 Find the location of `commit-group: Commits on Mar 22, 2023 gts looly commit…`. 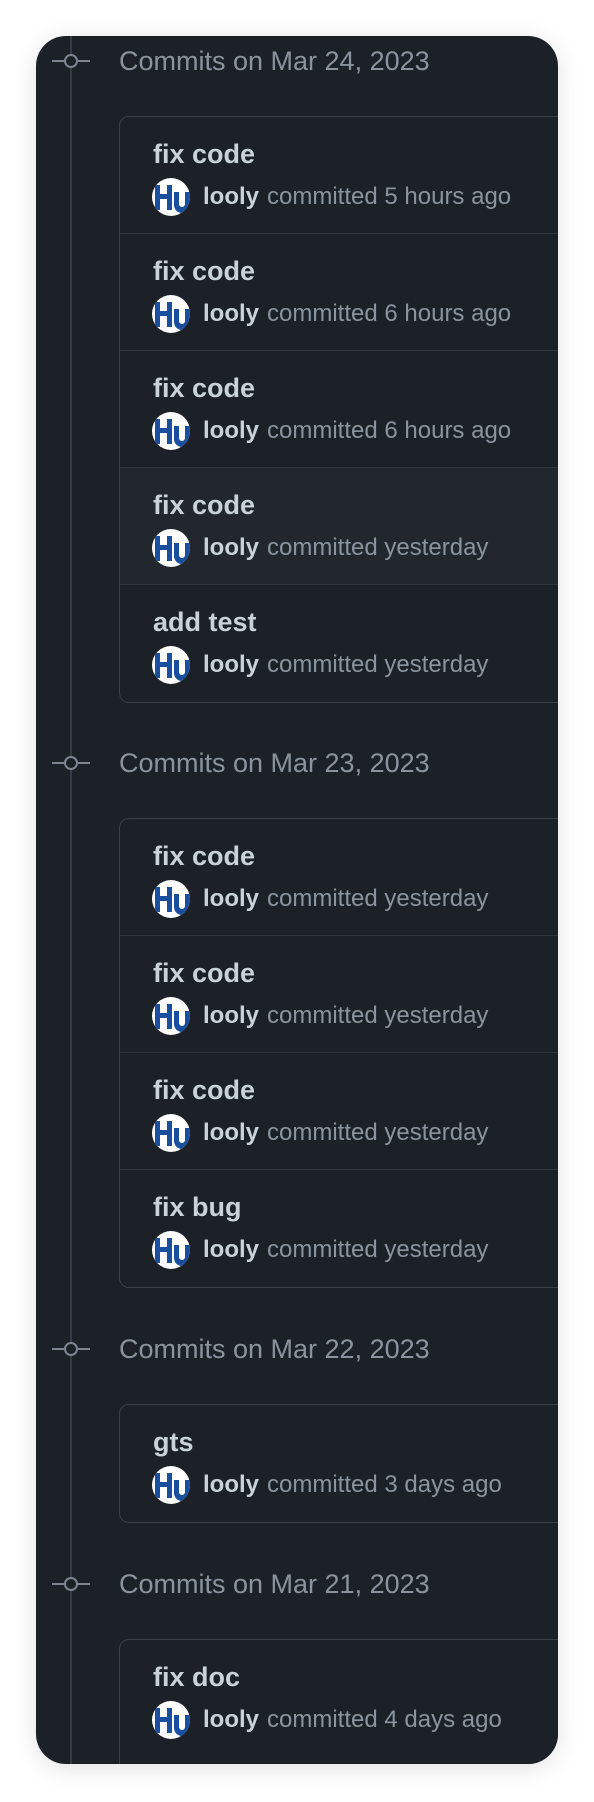

commit-group: Commits on Mar 22, 2023 gts looly commit… is located at coordinates (297, 1423).